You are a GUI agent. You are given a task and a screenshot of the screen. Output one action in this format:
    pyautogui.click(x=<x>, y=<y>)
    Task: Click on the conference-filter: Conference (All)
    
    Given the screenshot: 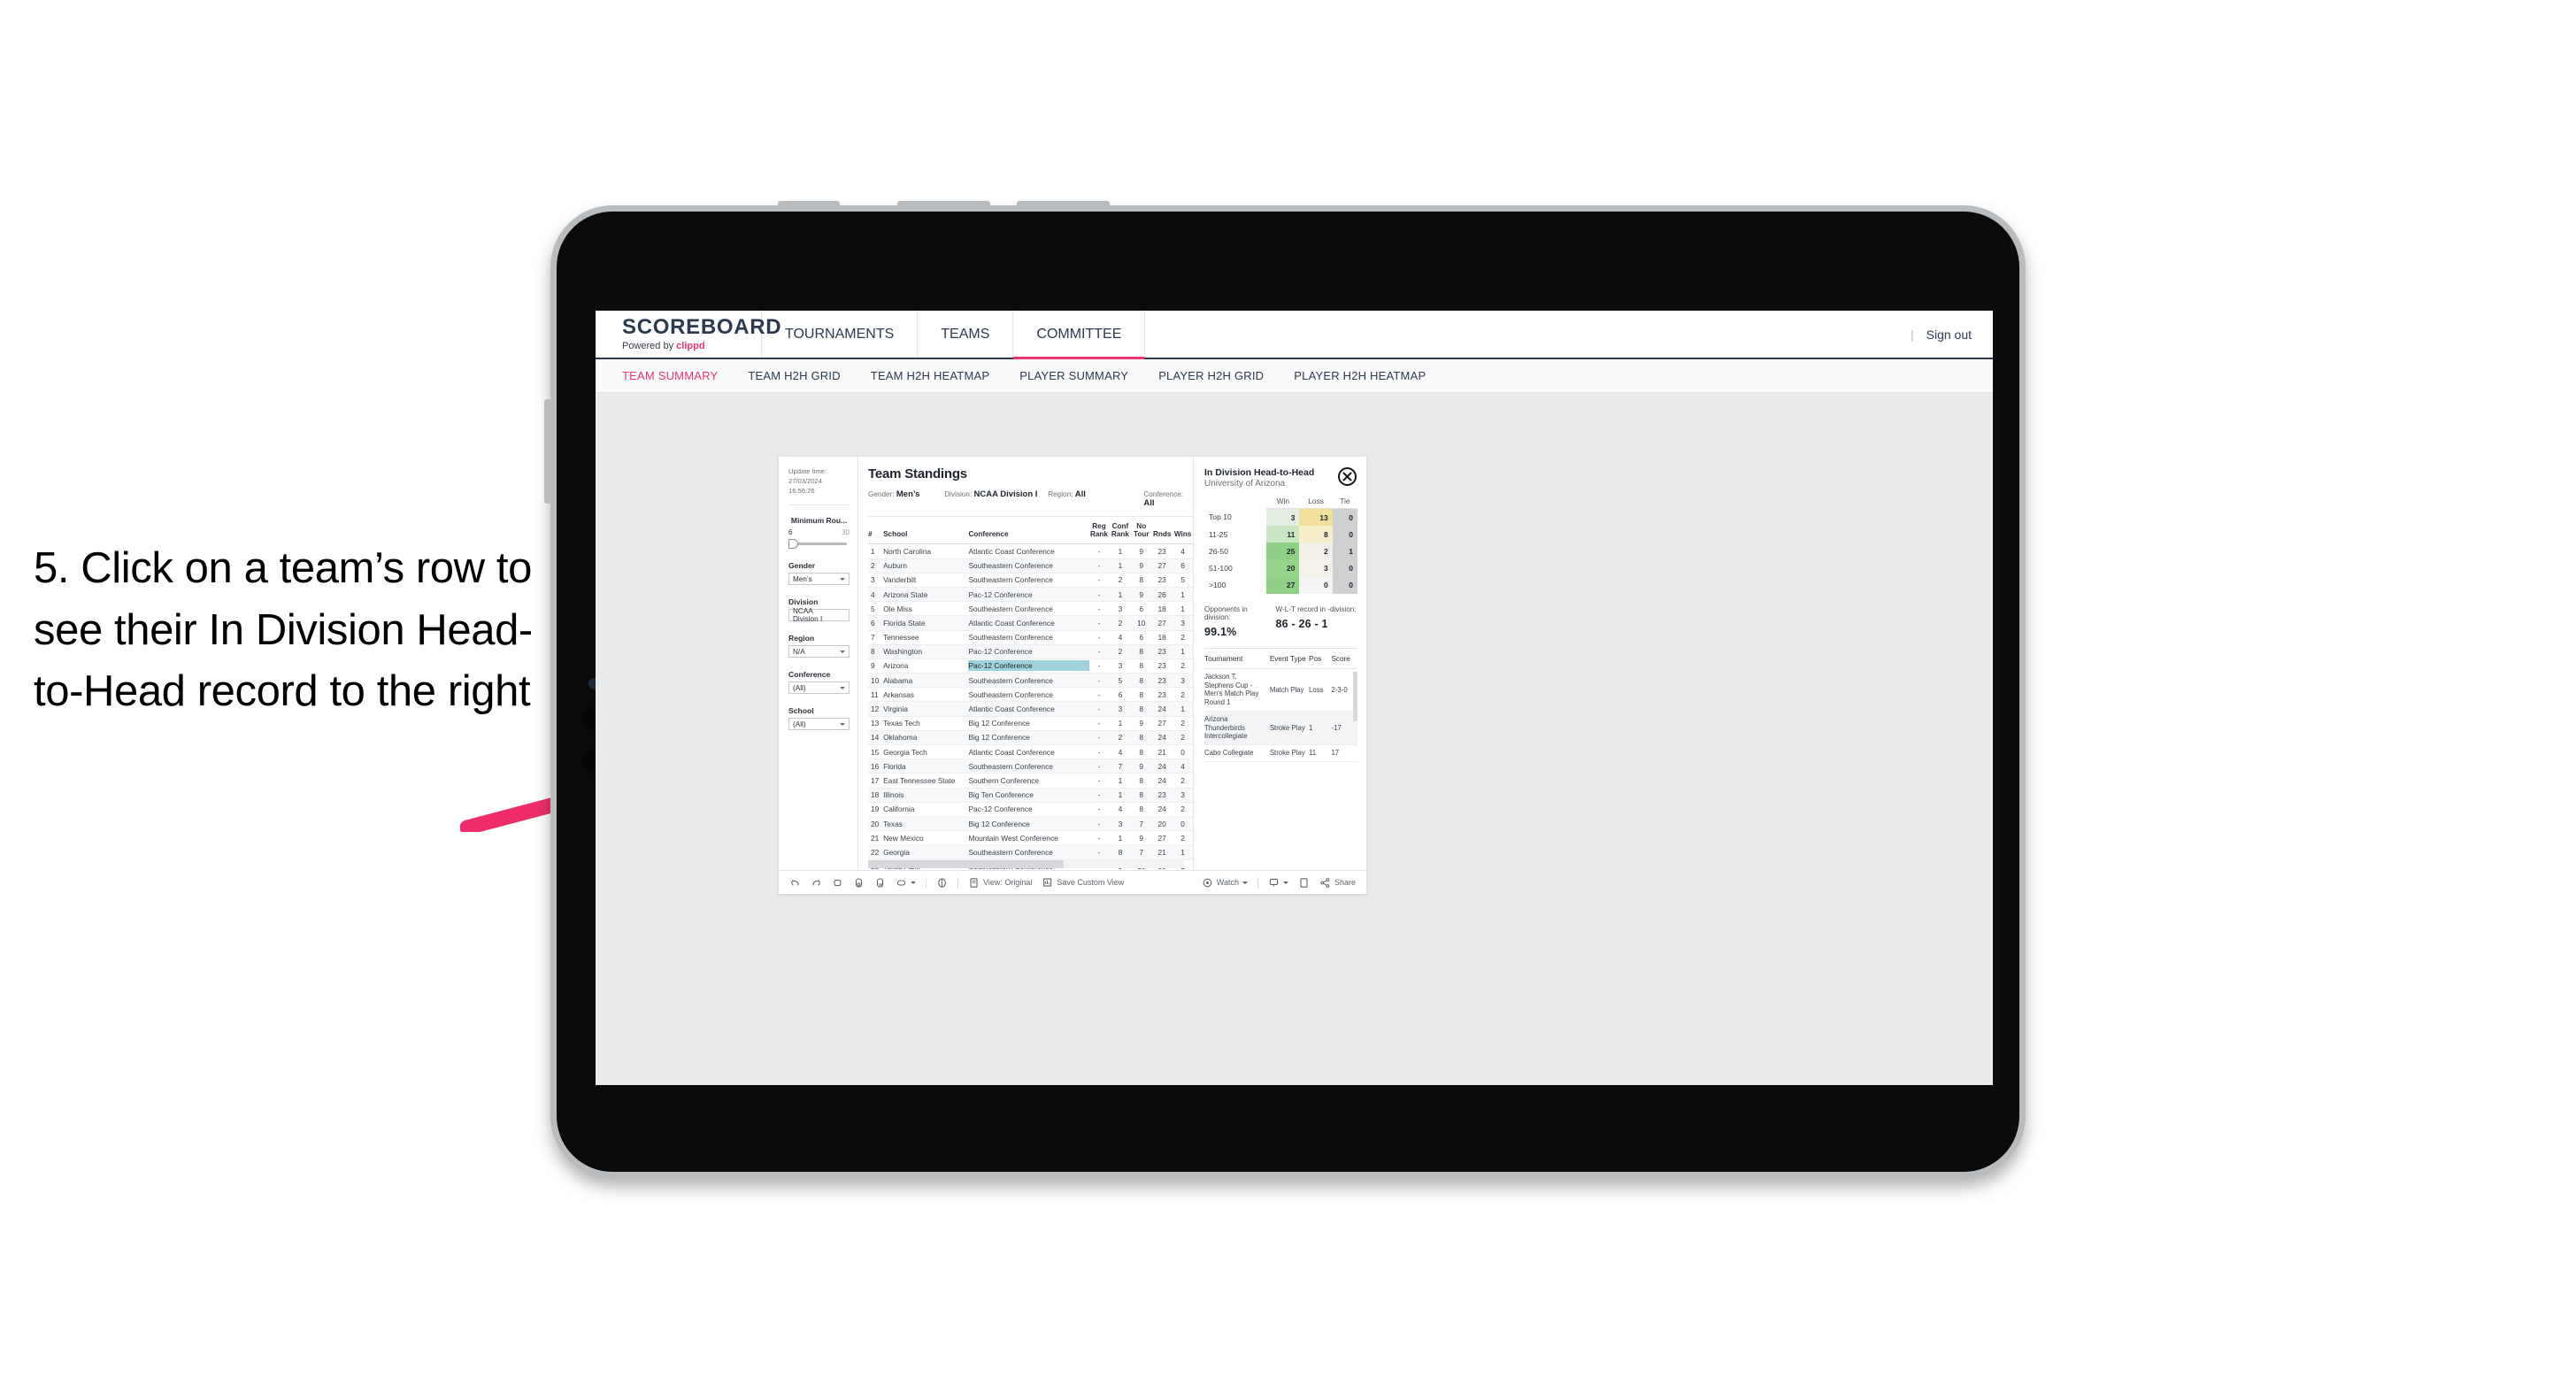 What is the action you would take?
    pyautogui.click(x=819, y=682)
    